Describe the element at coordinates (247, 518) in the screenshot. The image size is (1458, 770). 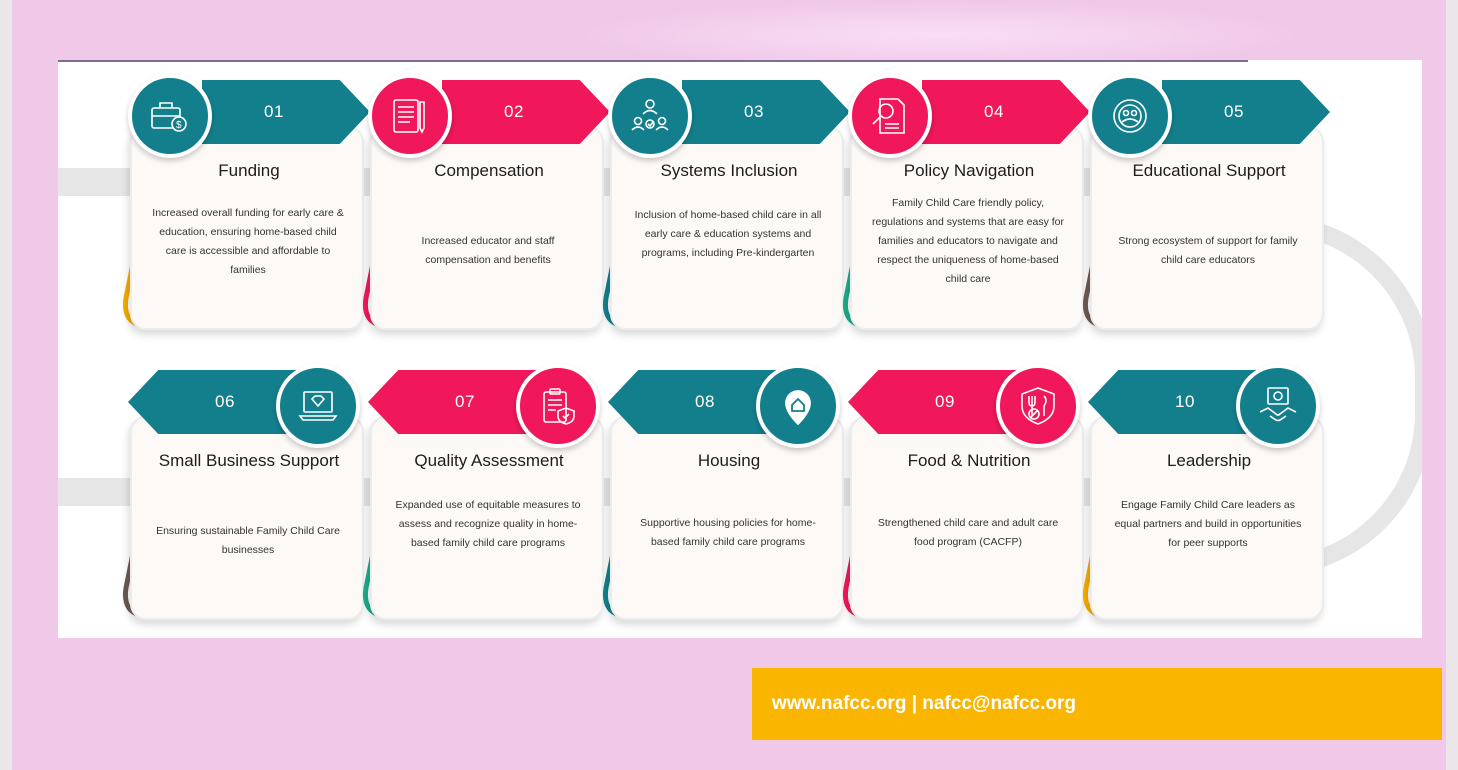
I see `step-card` at that location.